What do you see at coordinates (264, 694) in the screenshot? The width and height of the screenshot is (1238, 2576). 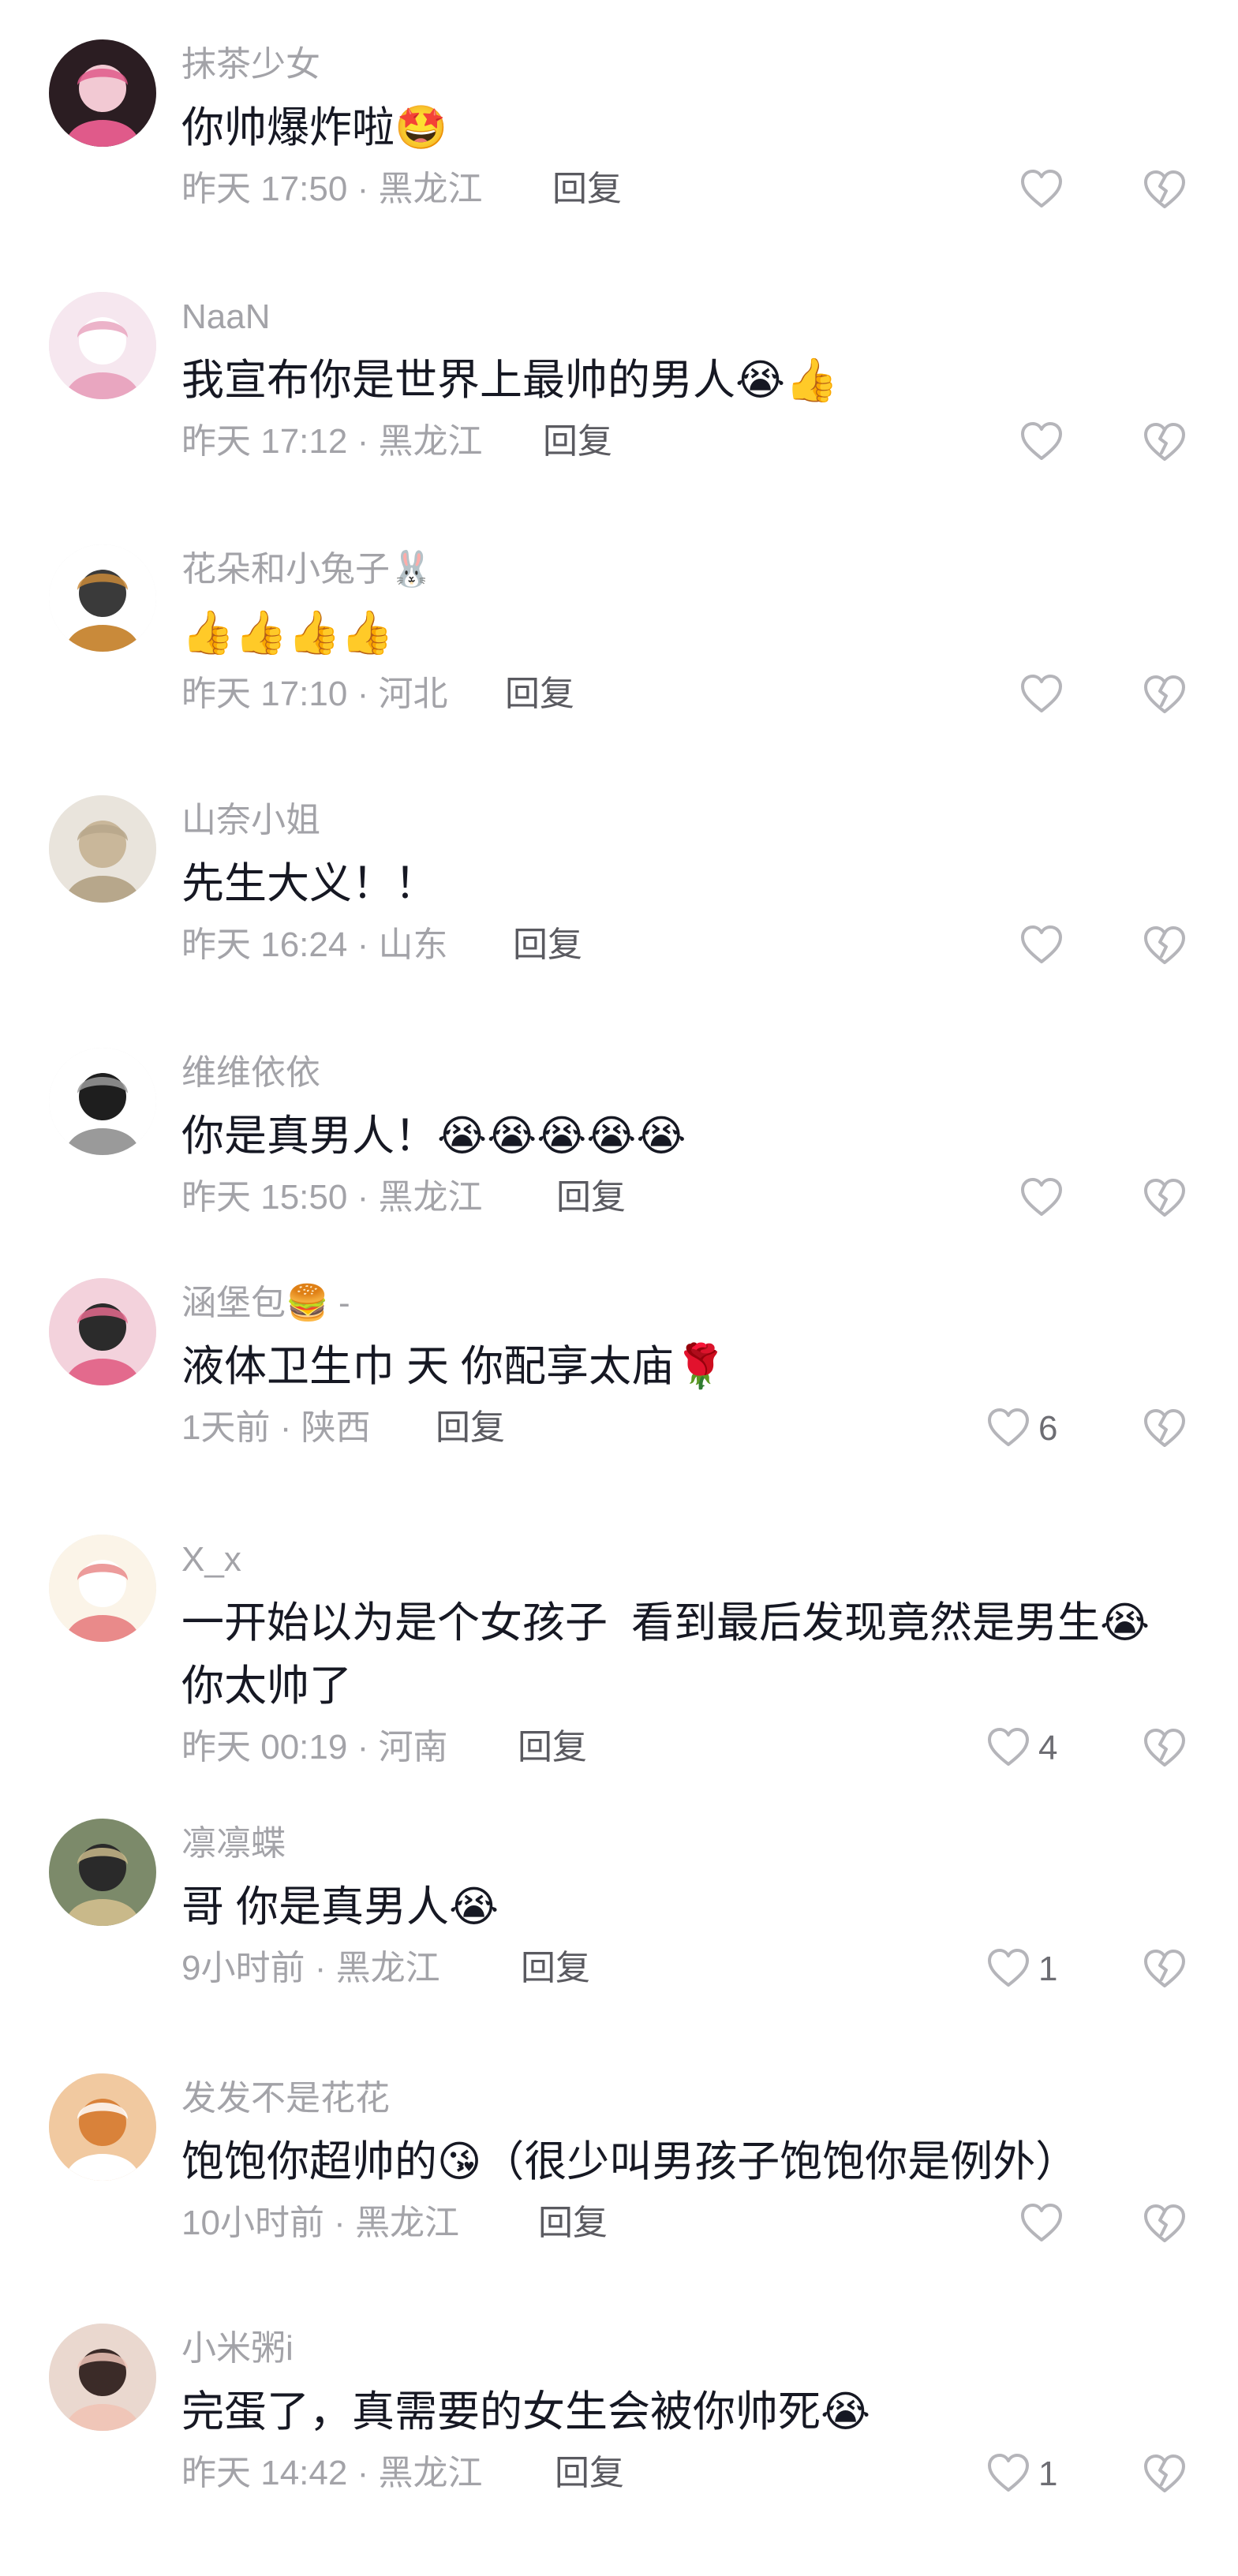 I see `comment-time: 昨天 17:10` at bounding box center [264, 694].